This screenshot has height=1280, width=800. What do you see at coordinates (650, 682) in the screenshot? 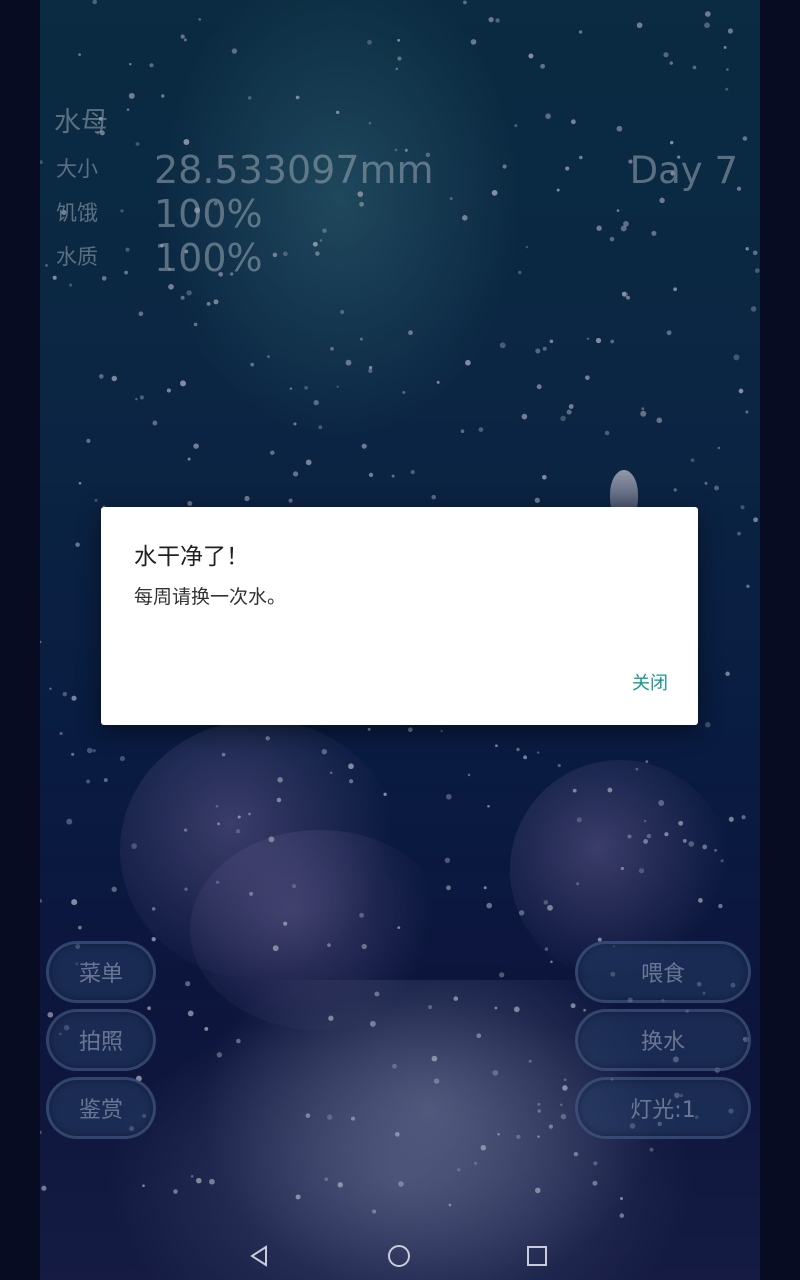
I see `close-button: 关闭` at bounding box center [650, 682].